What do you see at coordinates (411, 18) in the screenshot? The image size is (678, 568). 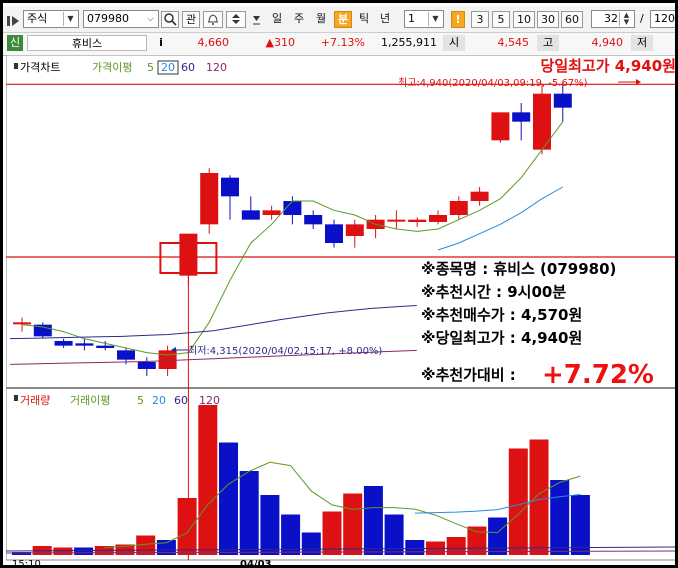 I see `interval-value: 1` at bounding box center [411, 18].